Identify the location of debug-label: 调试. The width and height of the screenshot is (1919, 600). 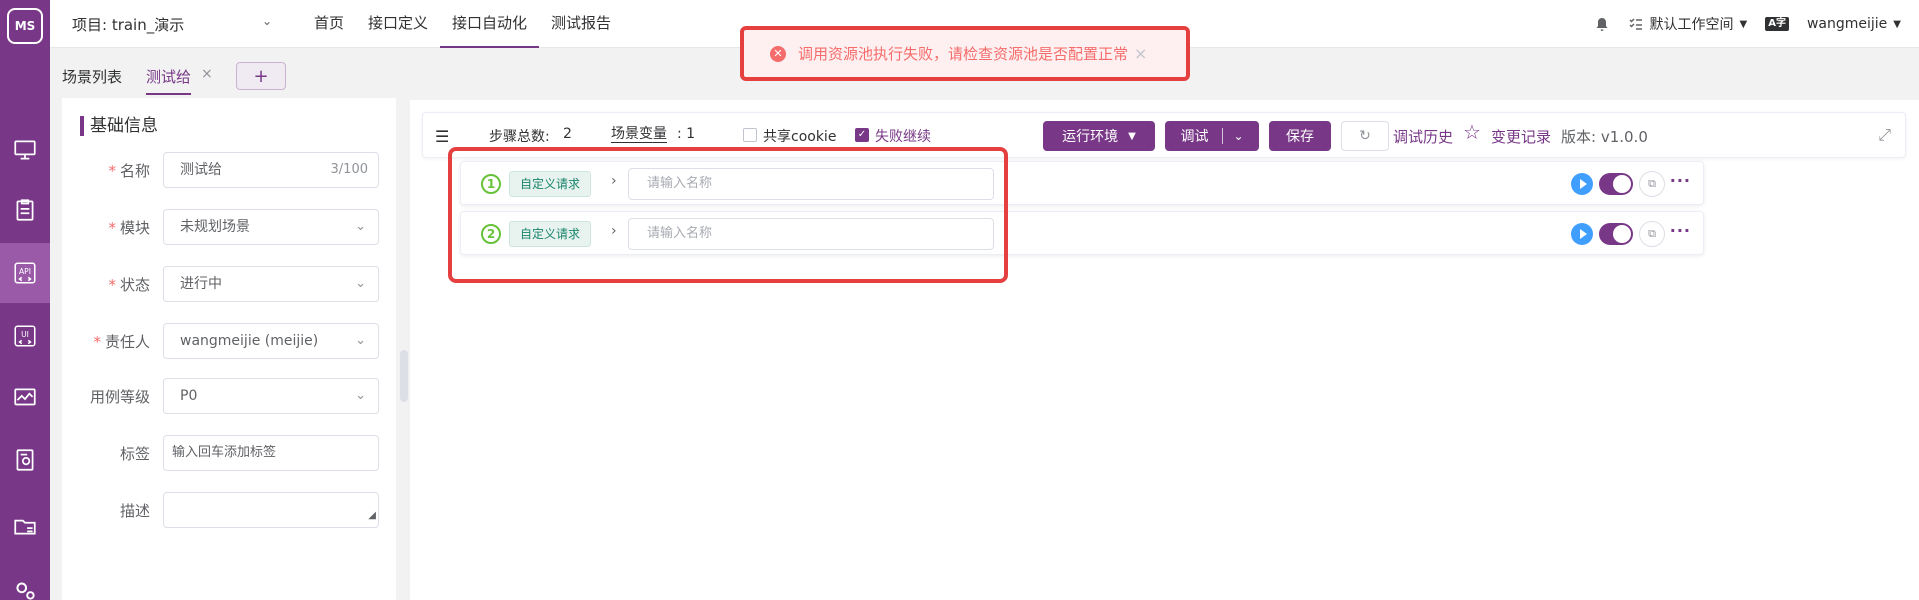
(1194, 137).